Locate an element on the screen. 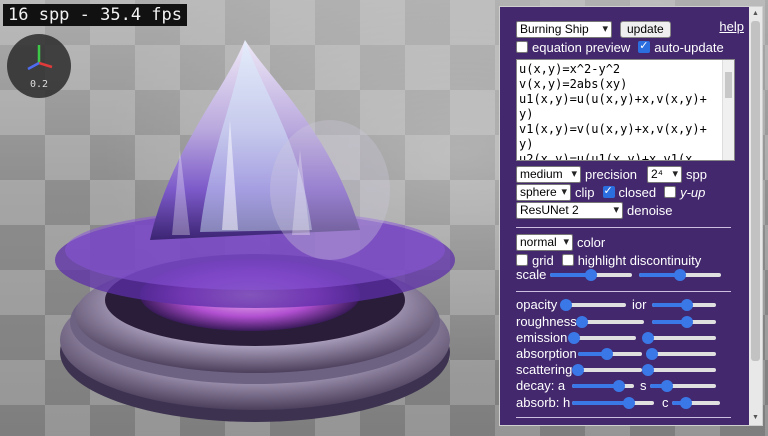 Image resolution: width=768 pixels, height=436 pixels. decay-a-slider is located at coordinates (603, 386).